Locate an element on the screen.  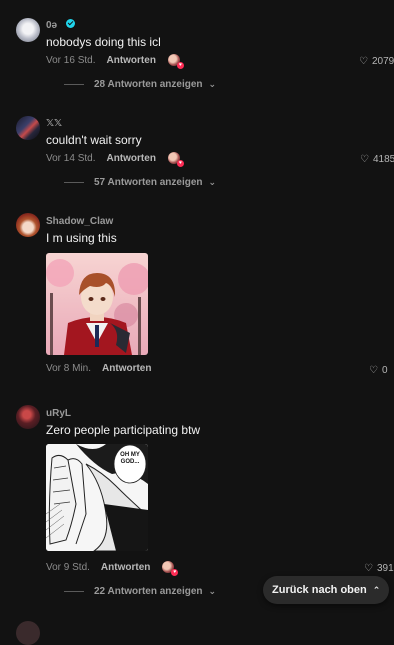
comment-meta: Vor 16 Std. Antworten ♥ is located at coordinates (115, 61).